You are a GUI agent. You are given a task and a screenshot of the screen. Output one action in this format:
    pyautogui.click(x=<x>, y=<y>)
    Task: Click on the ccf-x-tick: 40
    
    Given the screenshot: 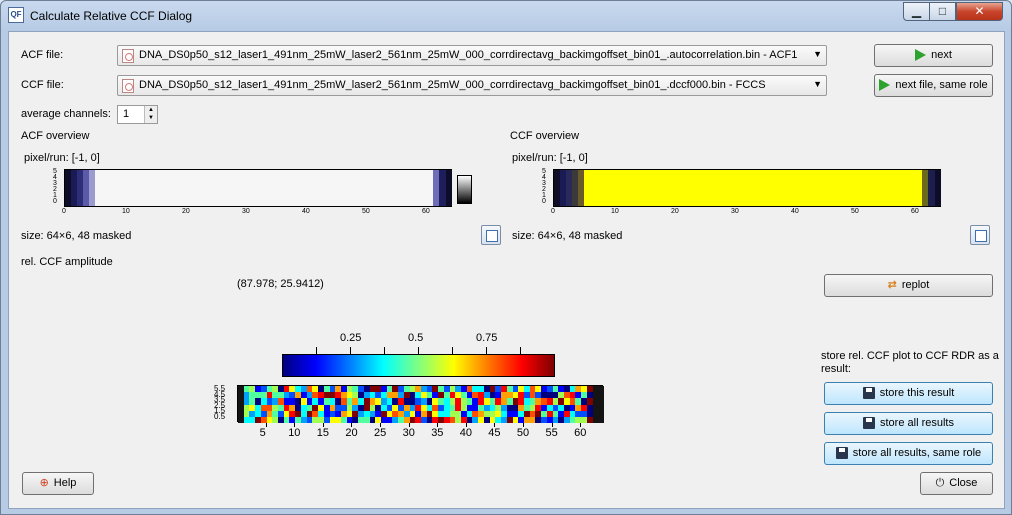 What is the action you would take?
    pyautogui.click(x=795, y=211)
    